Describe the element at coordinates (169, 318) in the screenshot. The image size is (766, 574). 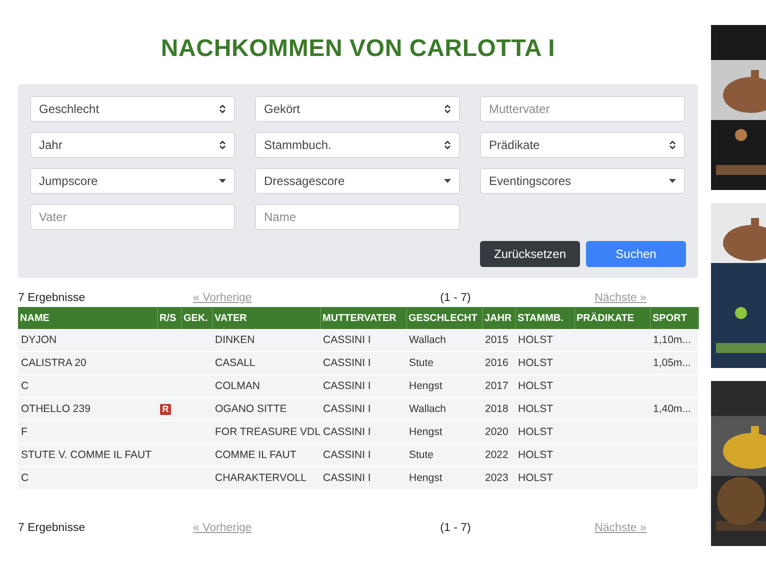
I see `column-header: R/S` at that location.